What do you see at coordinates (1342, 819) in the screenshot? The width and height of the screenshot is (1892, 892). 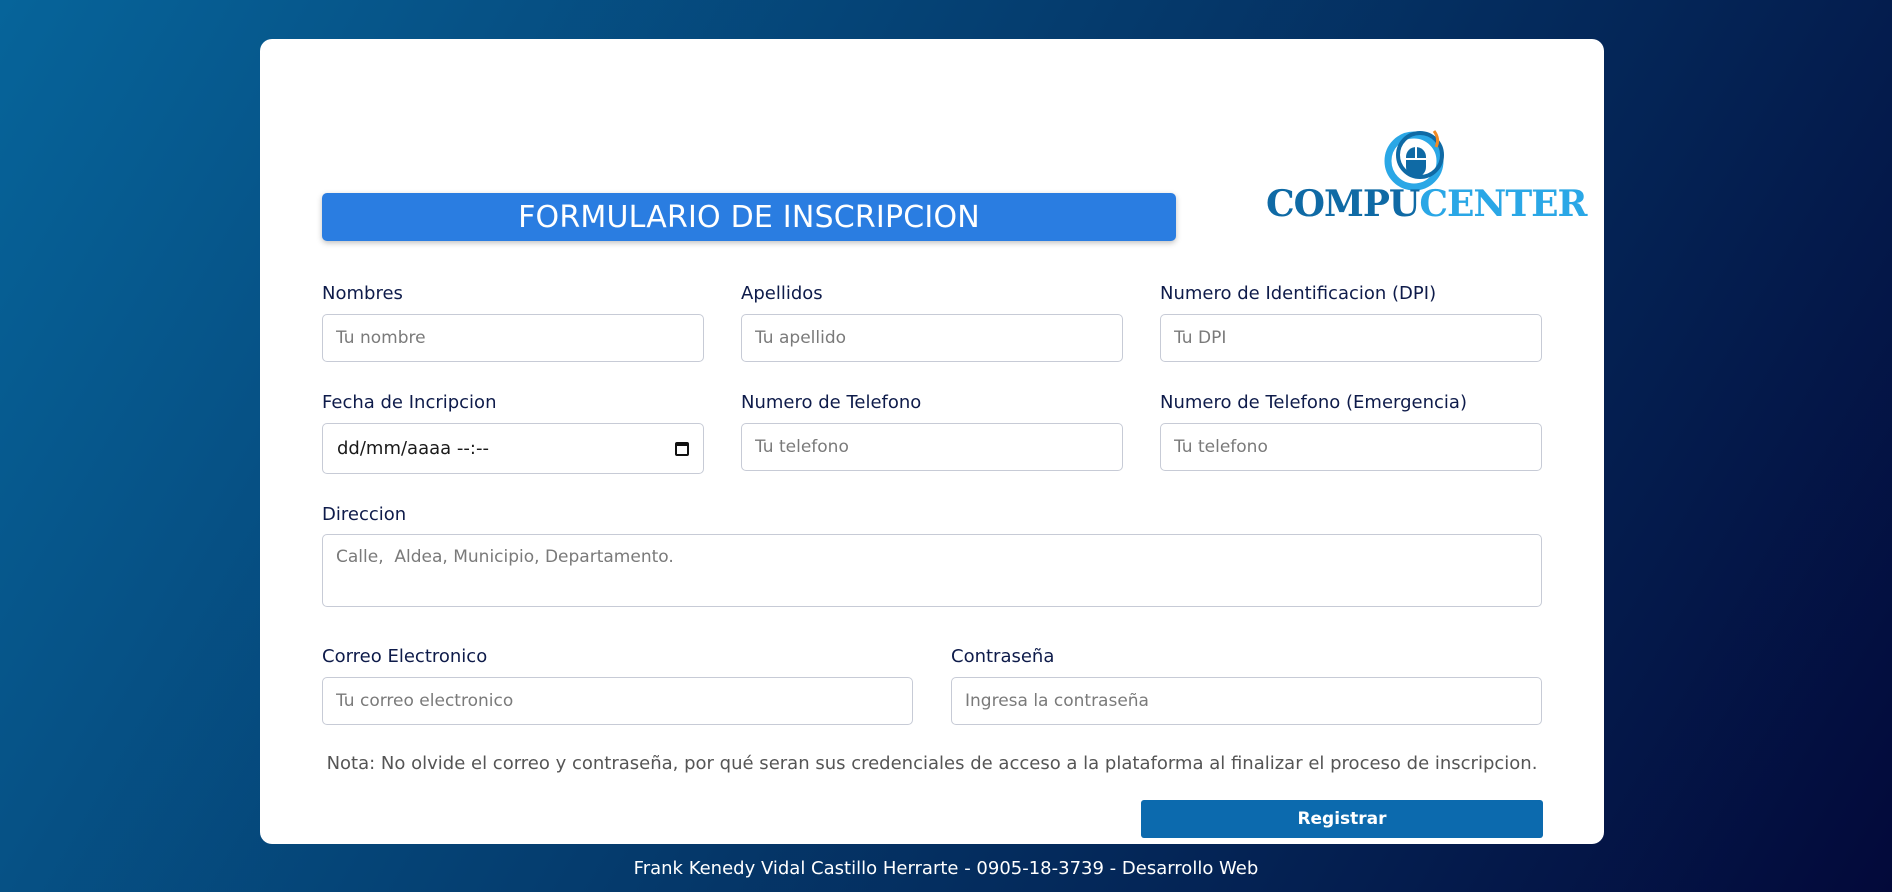 I see `registrar-button: Registrar` at bounding box center [1342, 819].